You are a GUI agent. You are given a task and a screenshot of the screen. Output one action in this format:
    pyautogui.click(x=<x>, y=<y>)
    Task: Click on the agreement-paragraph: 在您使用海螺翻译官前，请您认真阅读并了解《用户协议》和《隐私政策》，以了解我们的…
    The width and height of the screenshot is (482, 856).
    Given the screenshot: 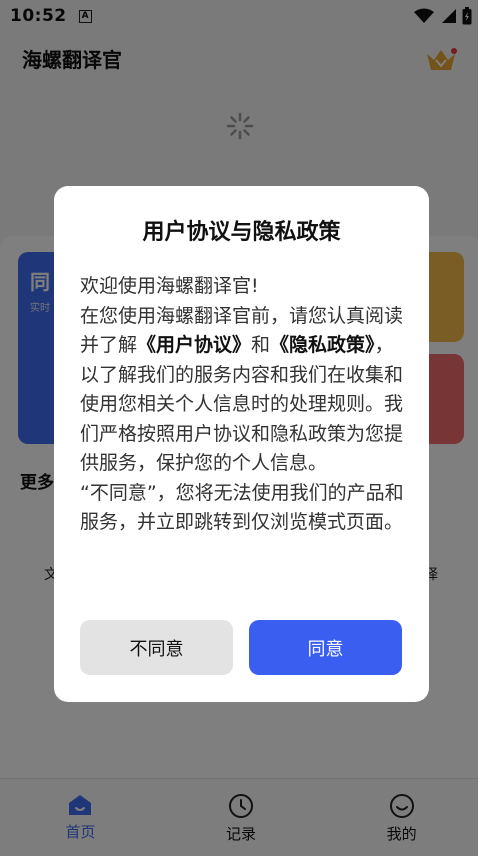 What is the action you would take?
    pyautogui.click(x=242, y=390)
    